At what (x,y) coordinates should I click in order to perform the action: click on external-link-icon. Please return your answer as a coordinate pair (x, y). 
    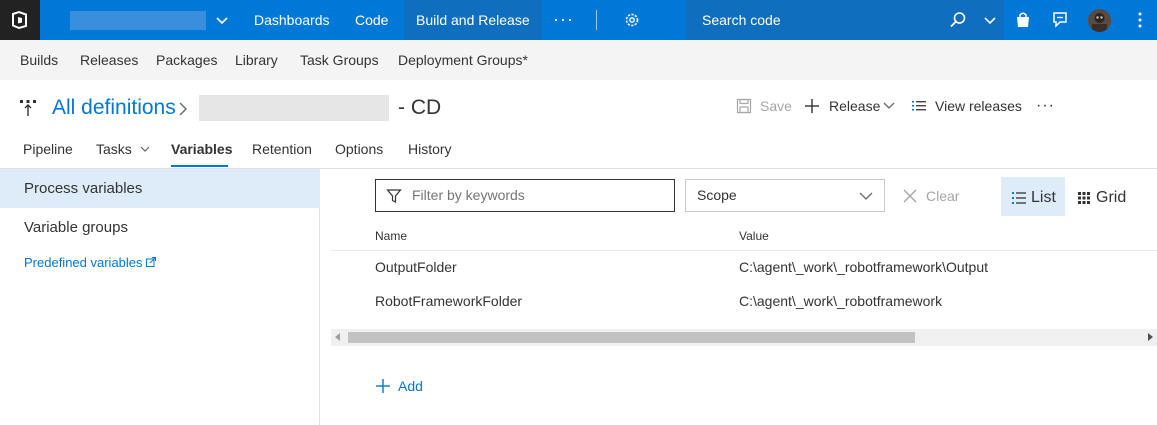
    Looking at the image, I should click on (151, 262).